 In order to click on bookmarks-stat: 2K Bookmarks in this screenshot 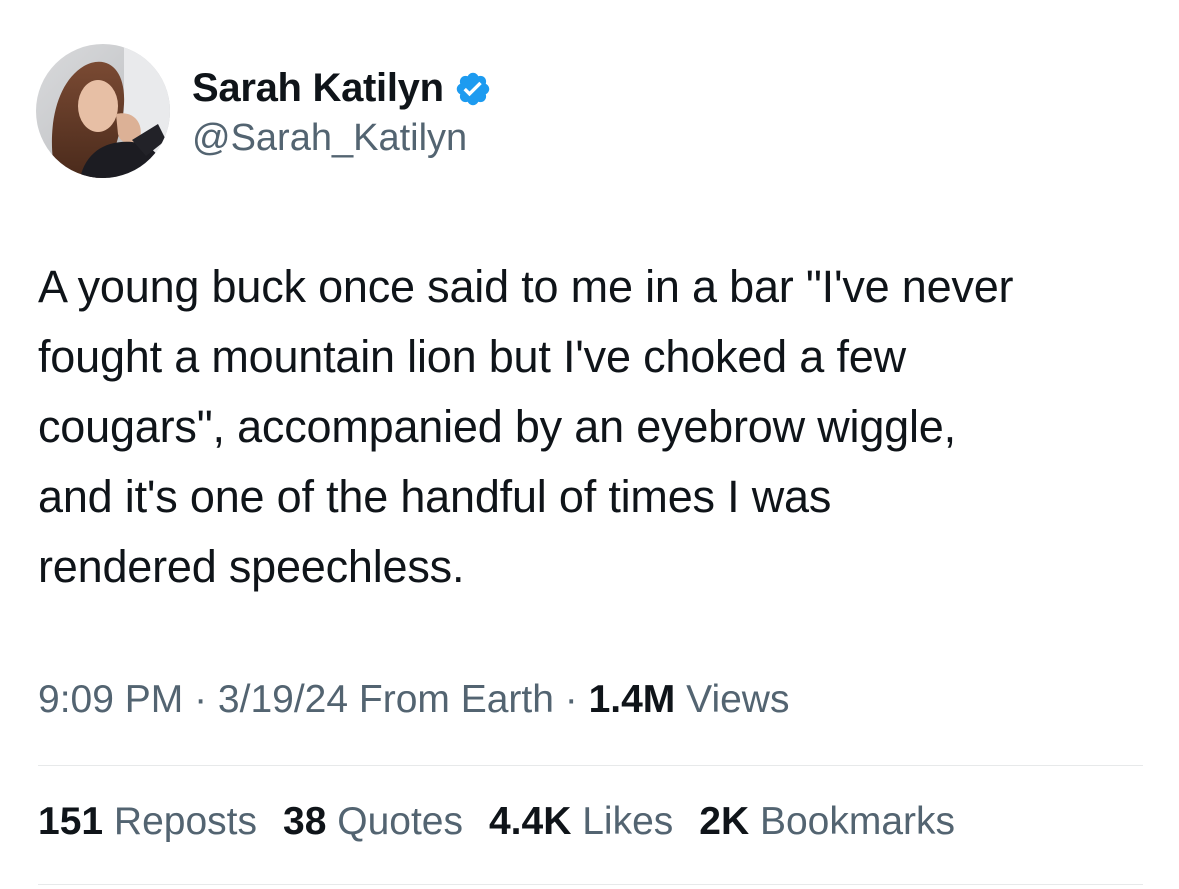, I will do `click(827, 822)`.